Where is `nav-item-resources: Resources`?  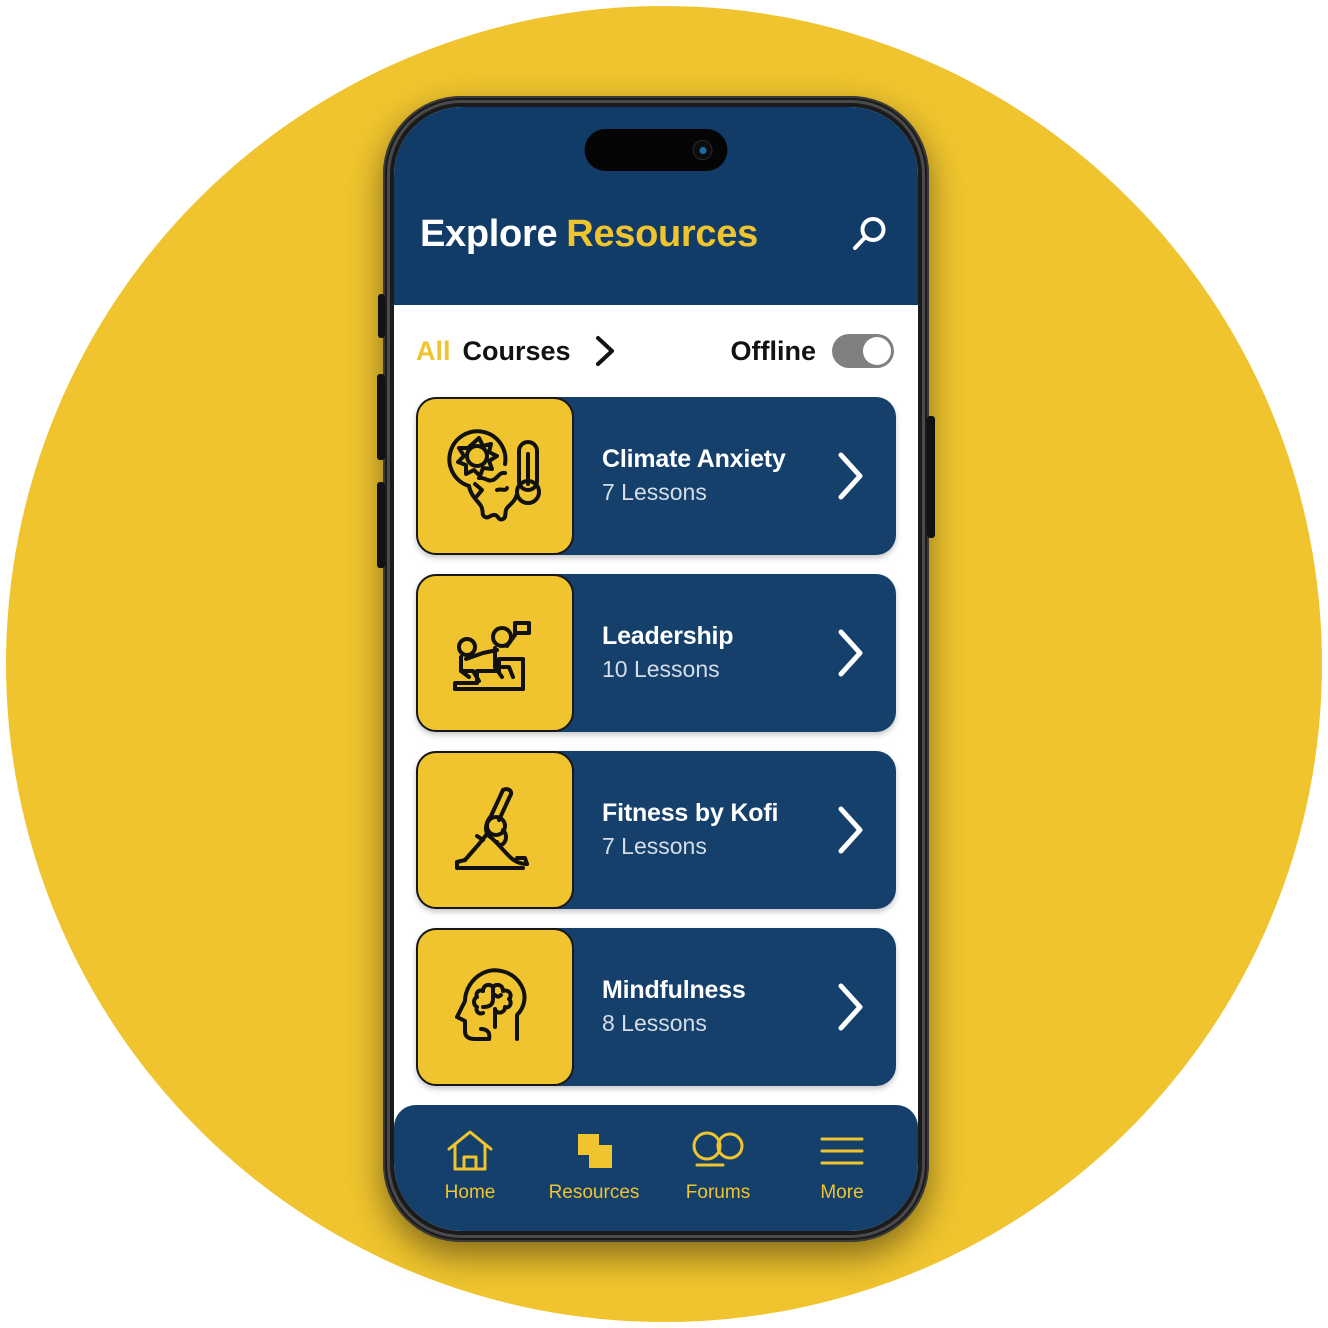 nav-item-resources: Resources is located at coordinates (594, 1161).